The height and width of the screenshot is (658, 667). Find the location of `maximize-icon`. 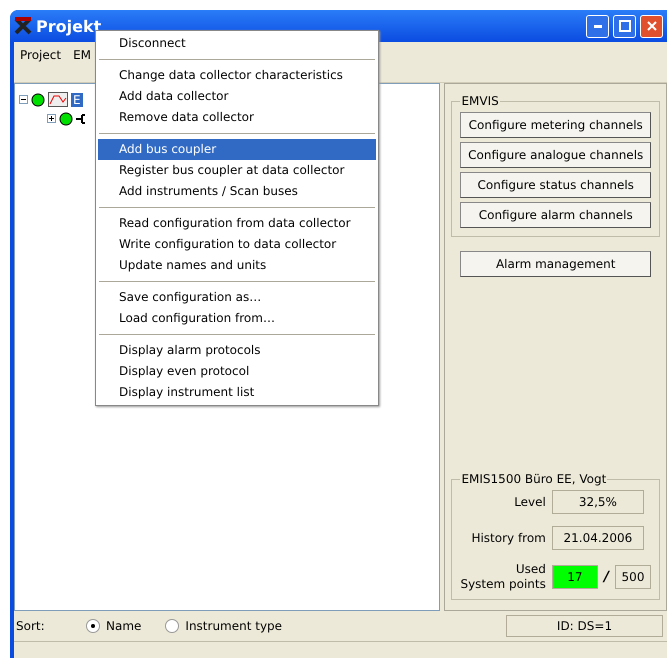

maximize-icon is located at coordinates (624, 26).